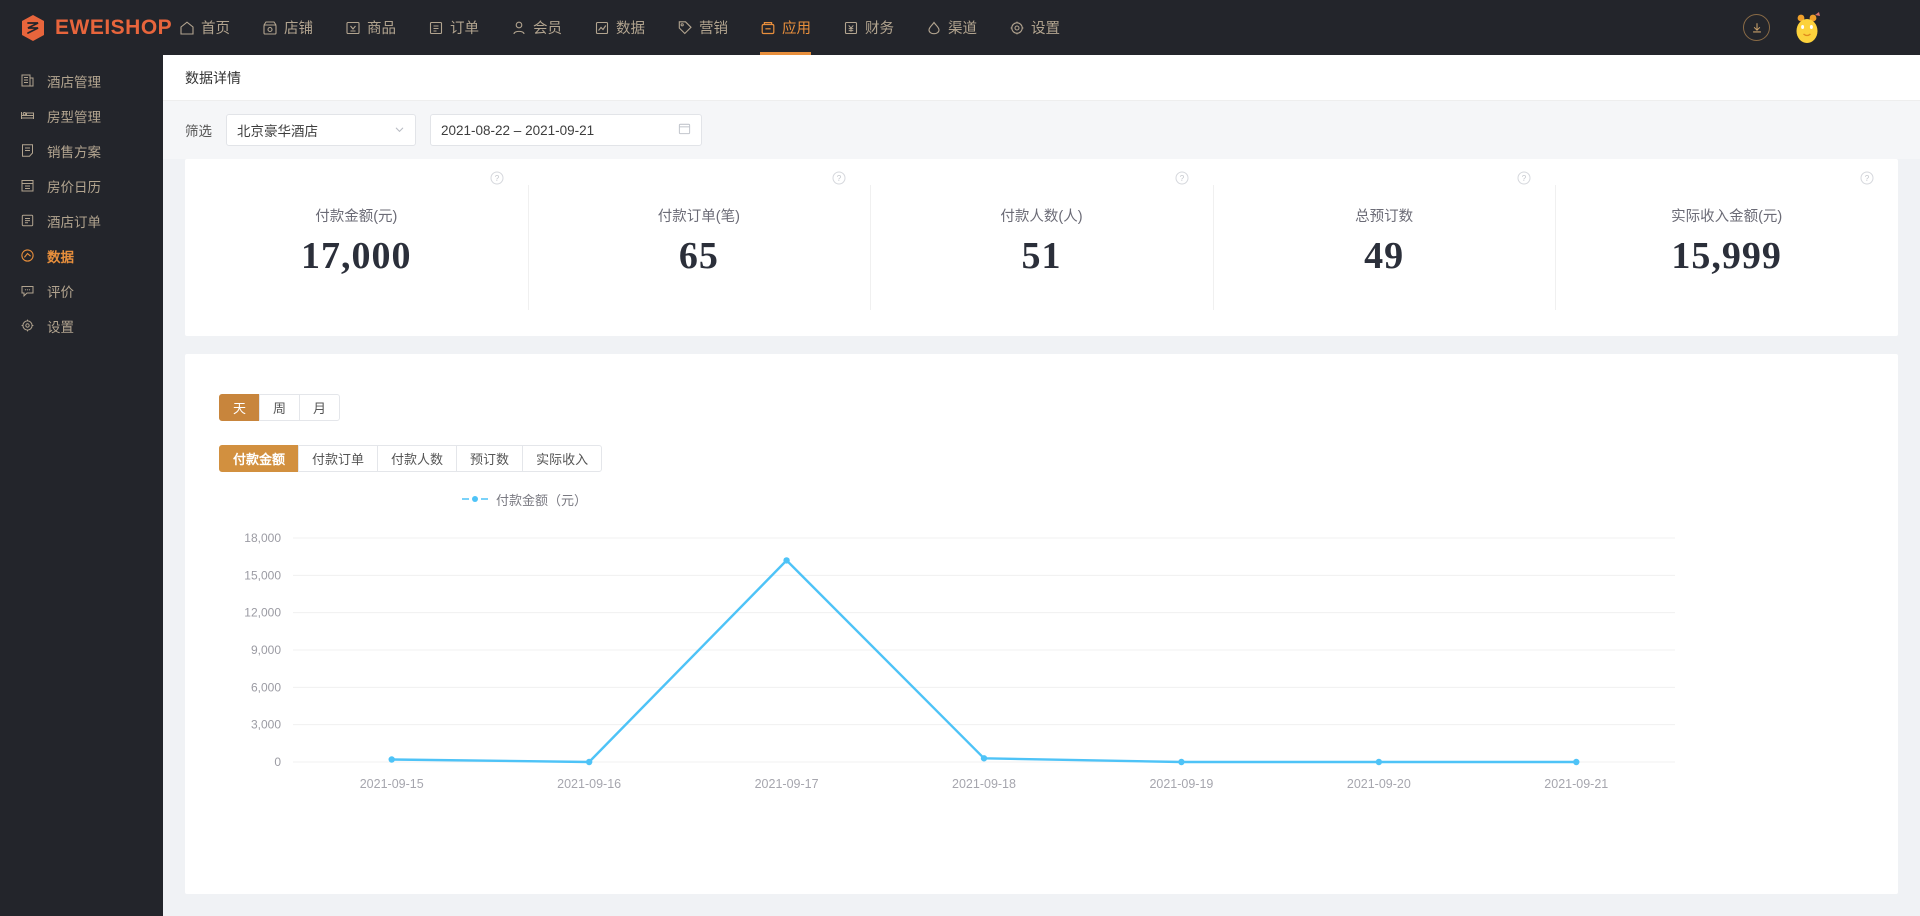 This screenshot has width=1920, height=916. Describe the element at coordinates (86, 28) in the screenshot. I see `brand-logo: EWEISHOP` at that location.